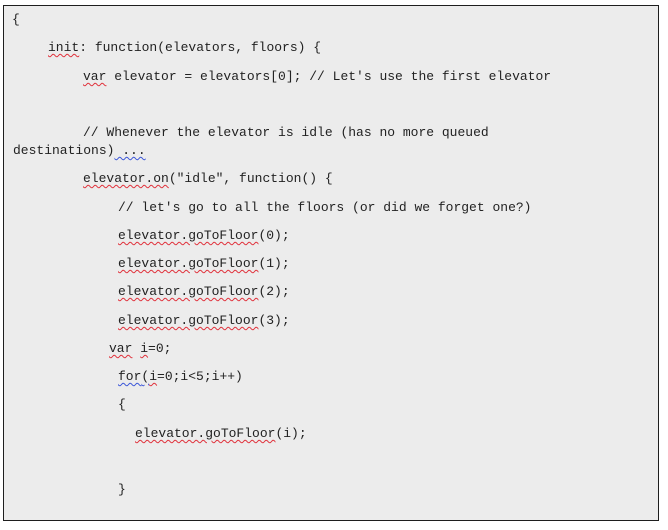 Image resolution: width=668 pixels, height=530 pixels. I want to click on code-line-goto-3: elevator.goToFloor(3);, so click(204, 321).